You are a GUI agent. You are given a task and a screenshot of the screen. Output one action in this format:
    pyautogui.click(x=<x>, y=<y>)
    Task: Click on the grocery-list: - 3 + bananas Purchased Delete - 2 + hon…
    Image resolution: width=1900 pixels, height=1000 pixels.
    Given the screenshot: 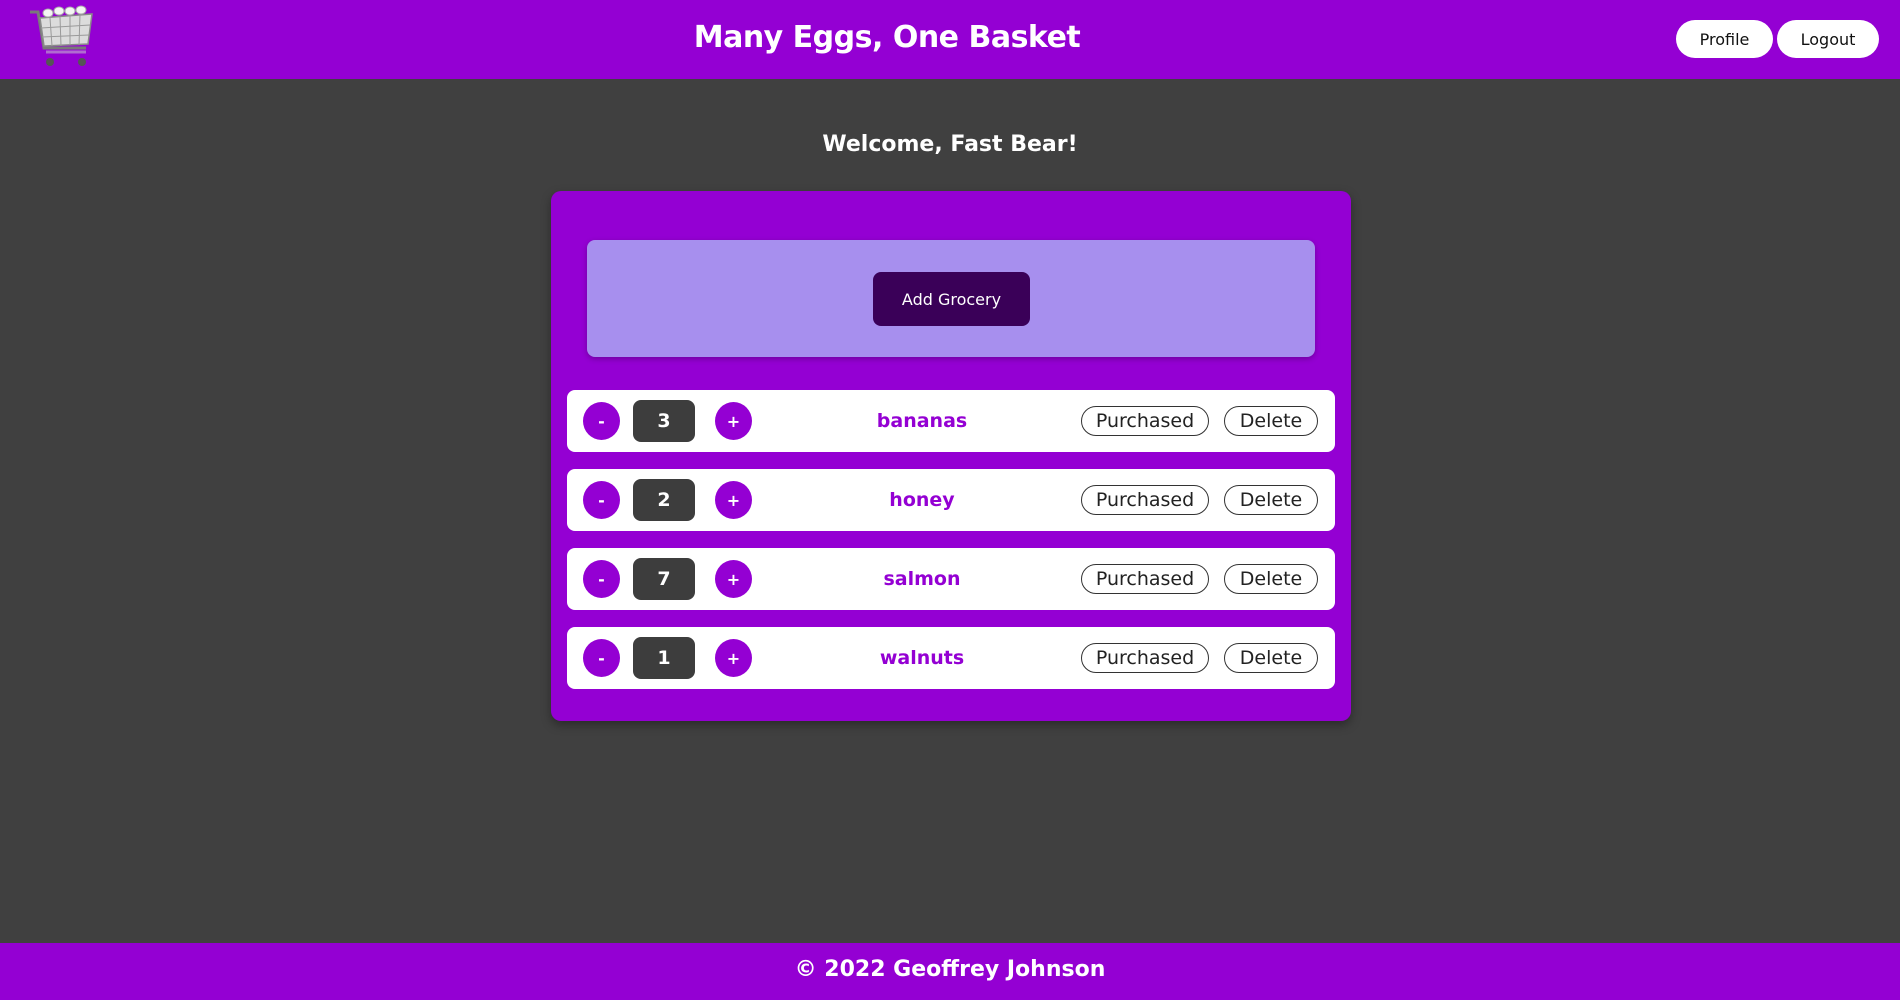 What is the action you would take?
    pyautogui.click(x=951, y=548)
    